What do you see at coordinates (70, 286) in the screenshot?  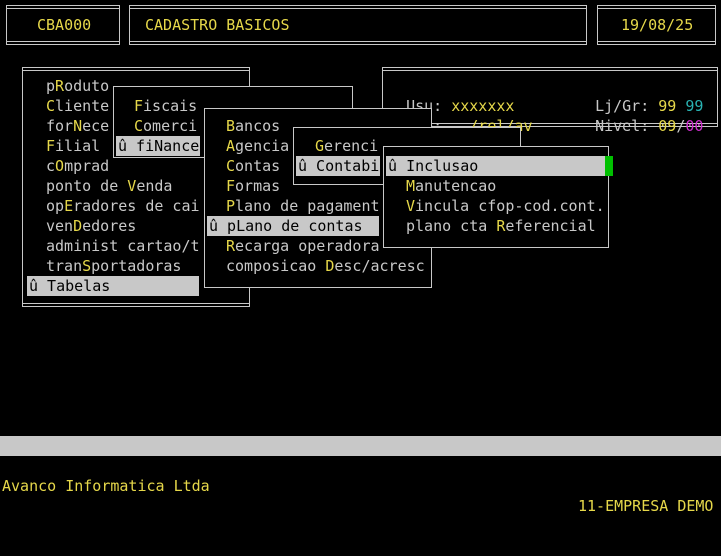 I see `main-menu-item-10-pre: û Tabelas` at bounding box center [70, 286].